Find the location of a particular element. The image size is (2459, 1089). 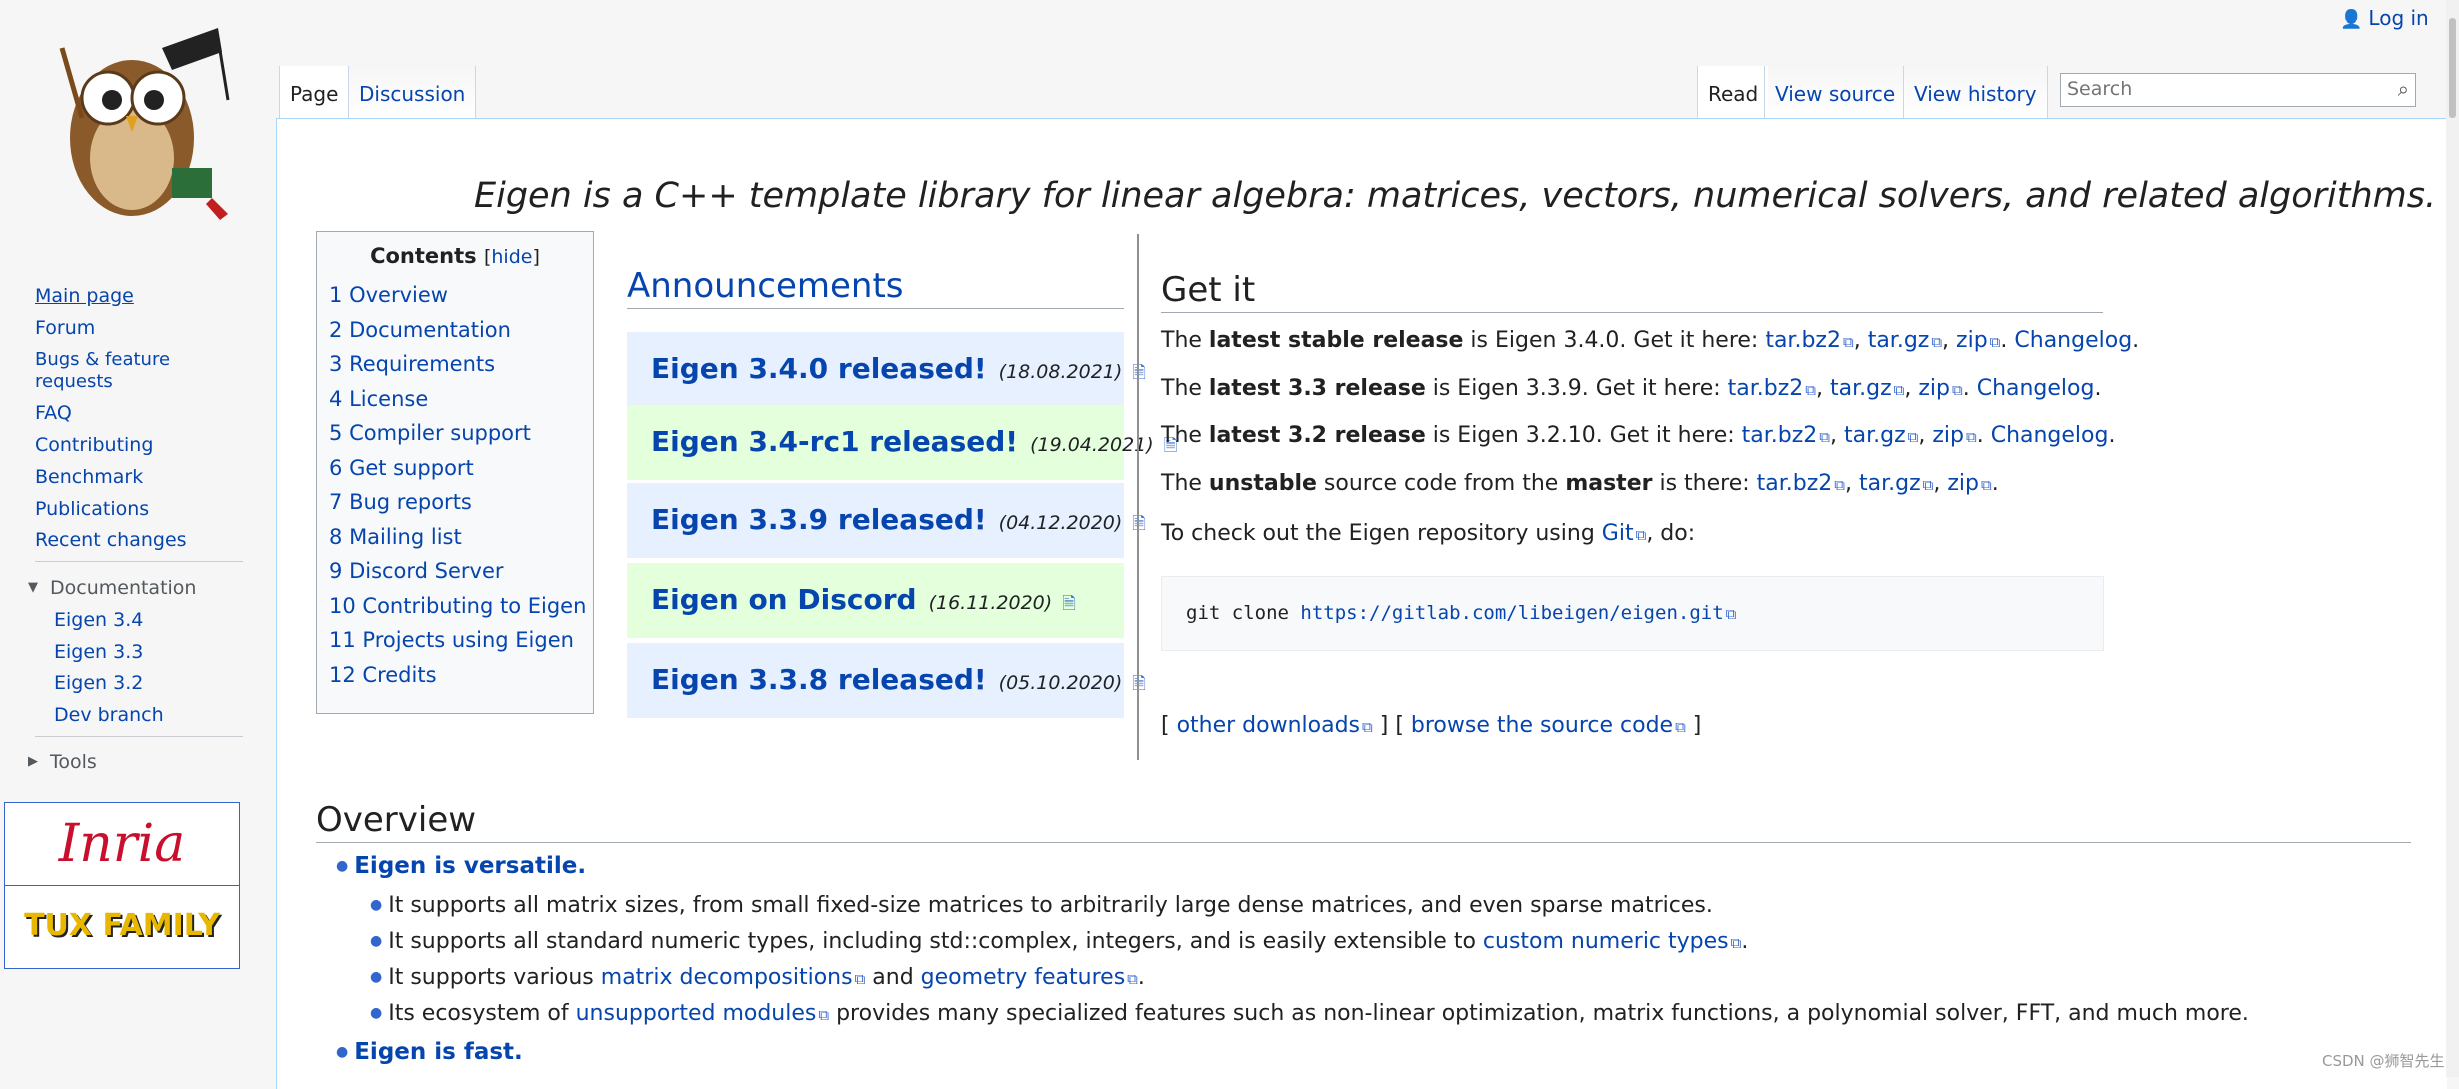

sidebar-item-publications: Publications is located at coordinates (92, 509).